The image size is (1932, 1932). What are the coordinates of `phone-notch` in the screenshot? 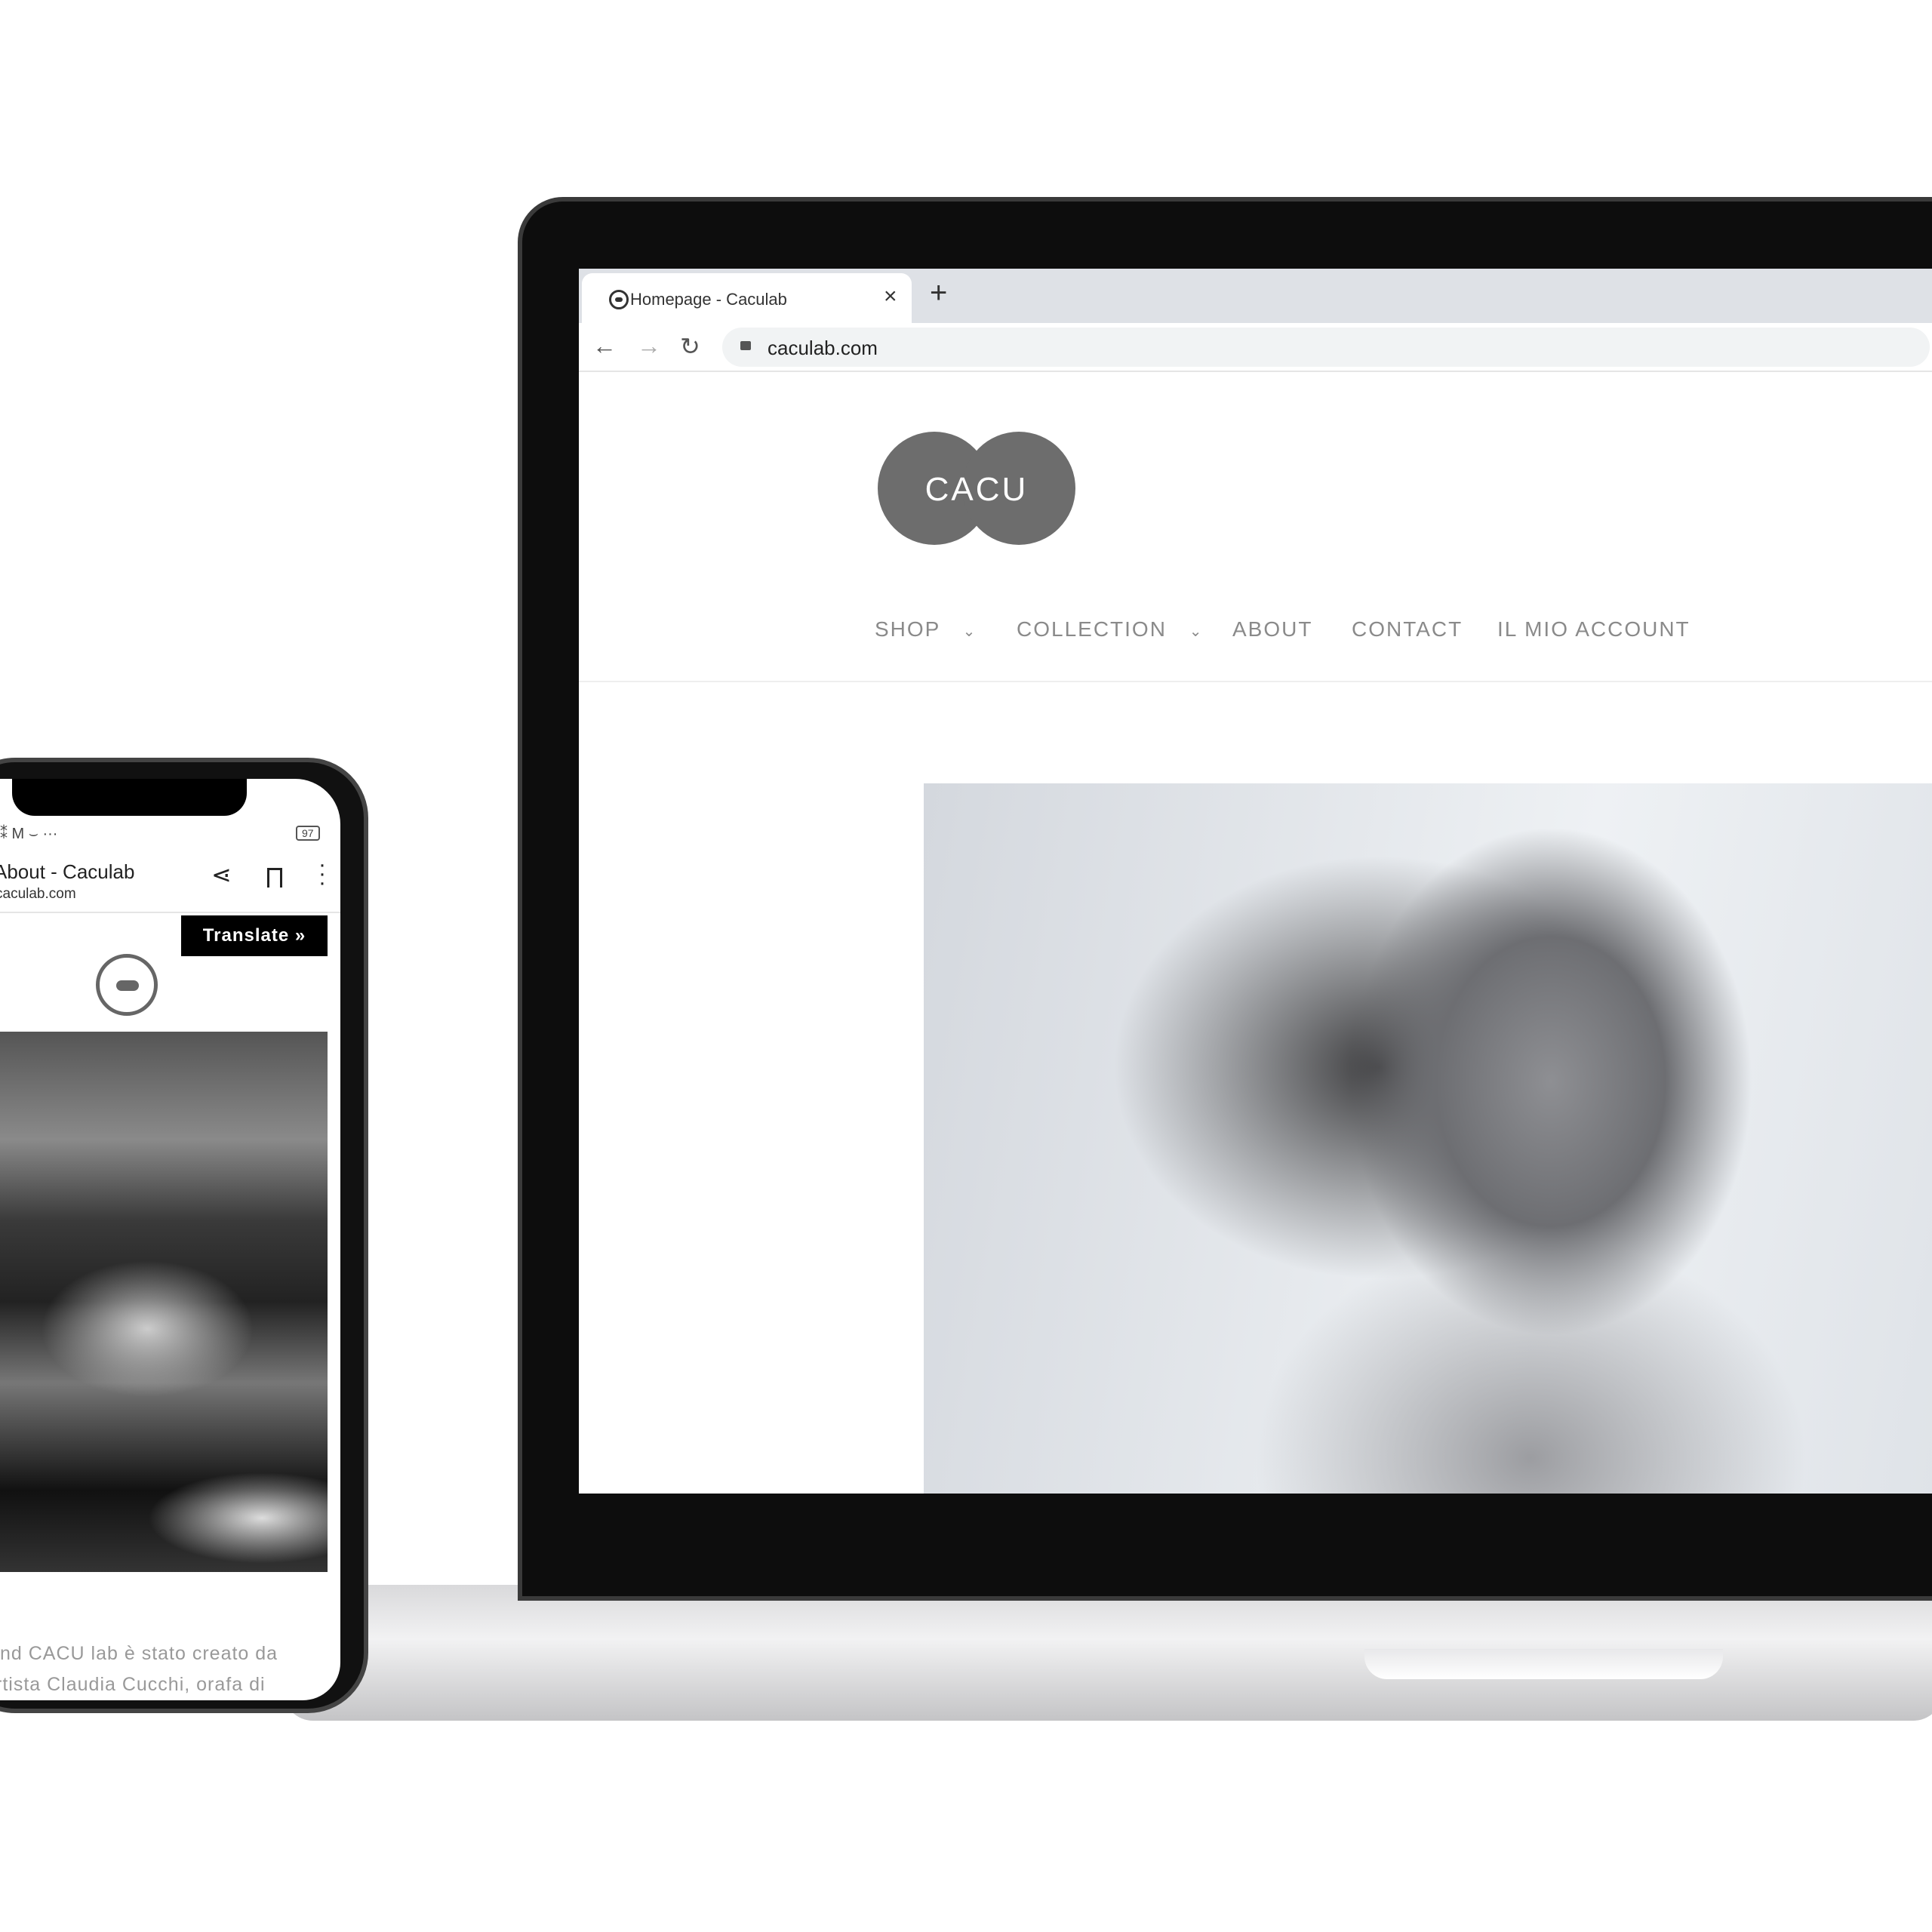 It's located at (129, 797).